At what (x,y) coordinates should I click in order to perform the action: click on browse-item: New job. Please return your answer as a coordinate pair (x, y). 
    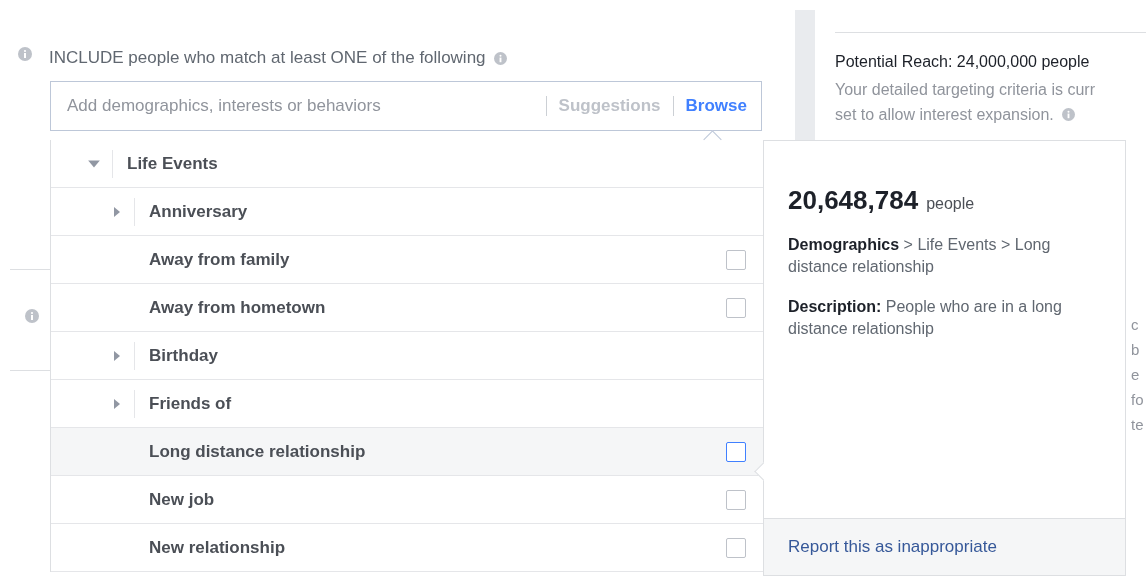
    Looking at the image, I should click on (407, 500).